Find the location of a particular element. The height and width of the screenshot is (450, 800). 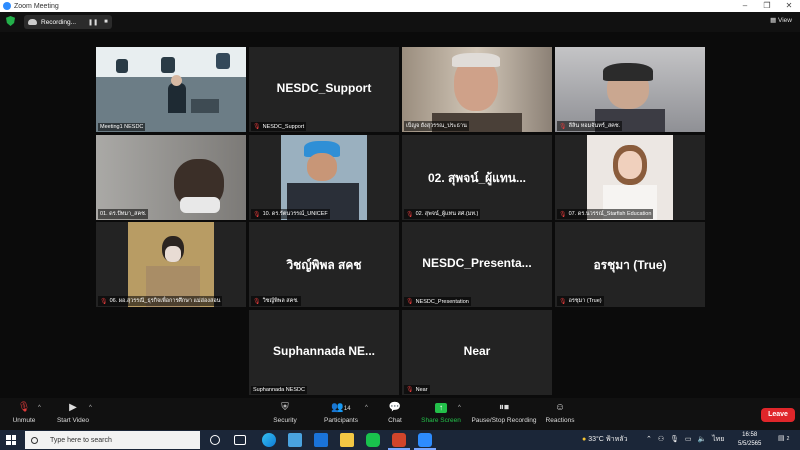

search-placeholder: Type here to search is located at coordinates (81, 440).